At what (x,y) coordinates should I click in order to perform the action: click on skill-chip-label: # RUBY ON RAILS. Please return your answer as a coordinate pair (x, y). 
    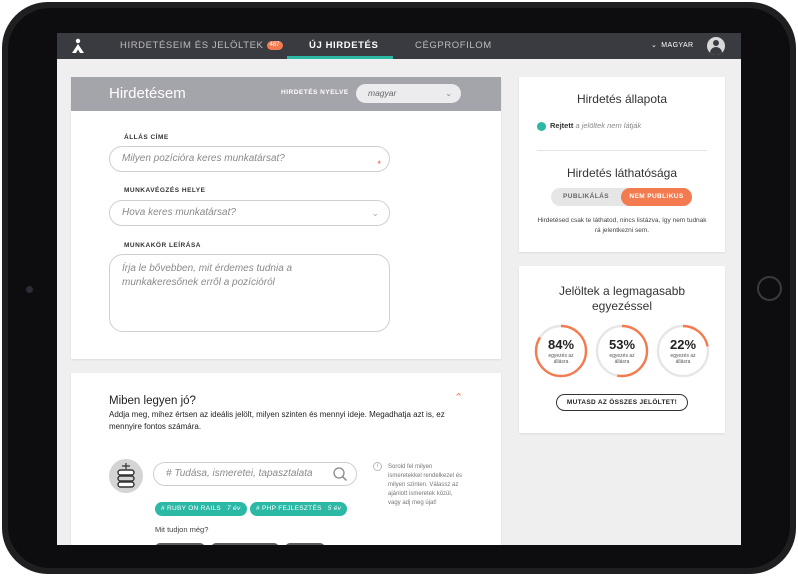
    Looking at the image, I should click on (191, 508).